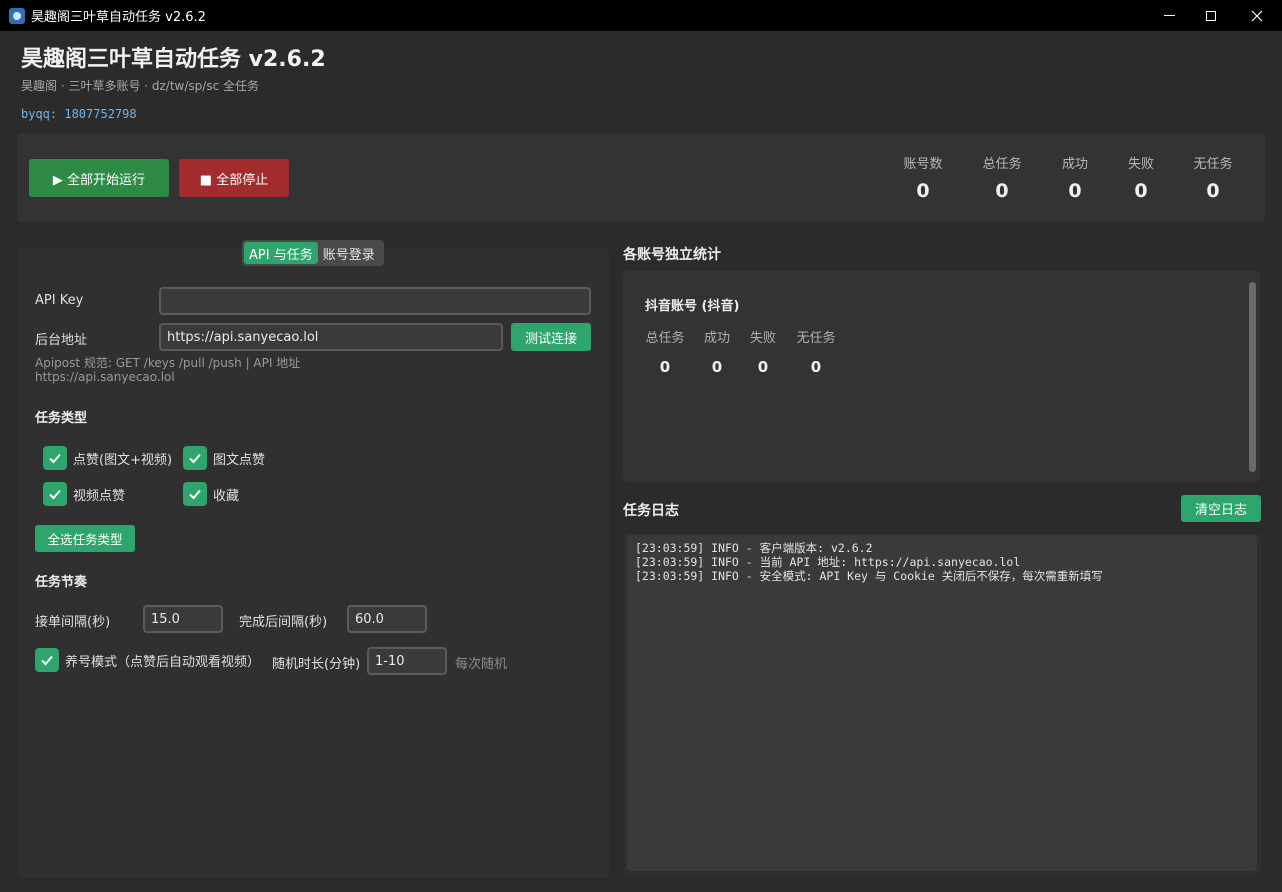  Describe the element at coordinates (173, 59) in the screenshot. I see `page-title: 昊趣阁三叶草自动任务 v2.6.2` at that location.